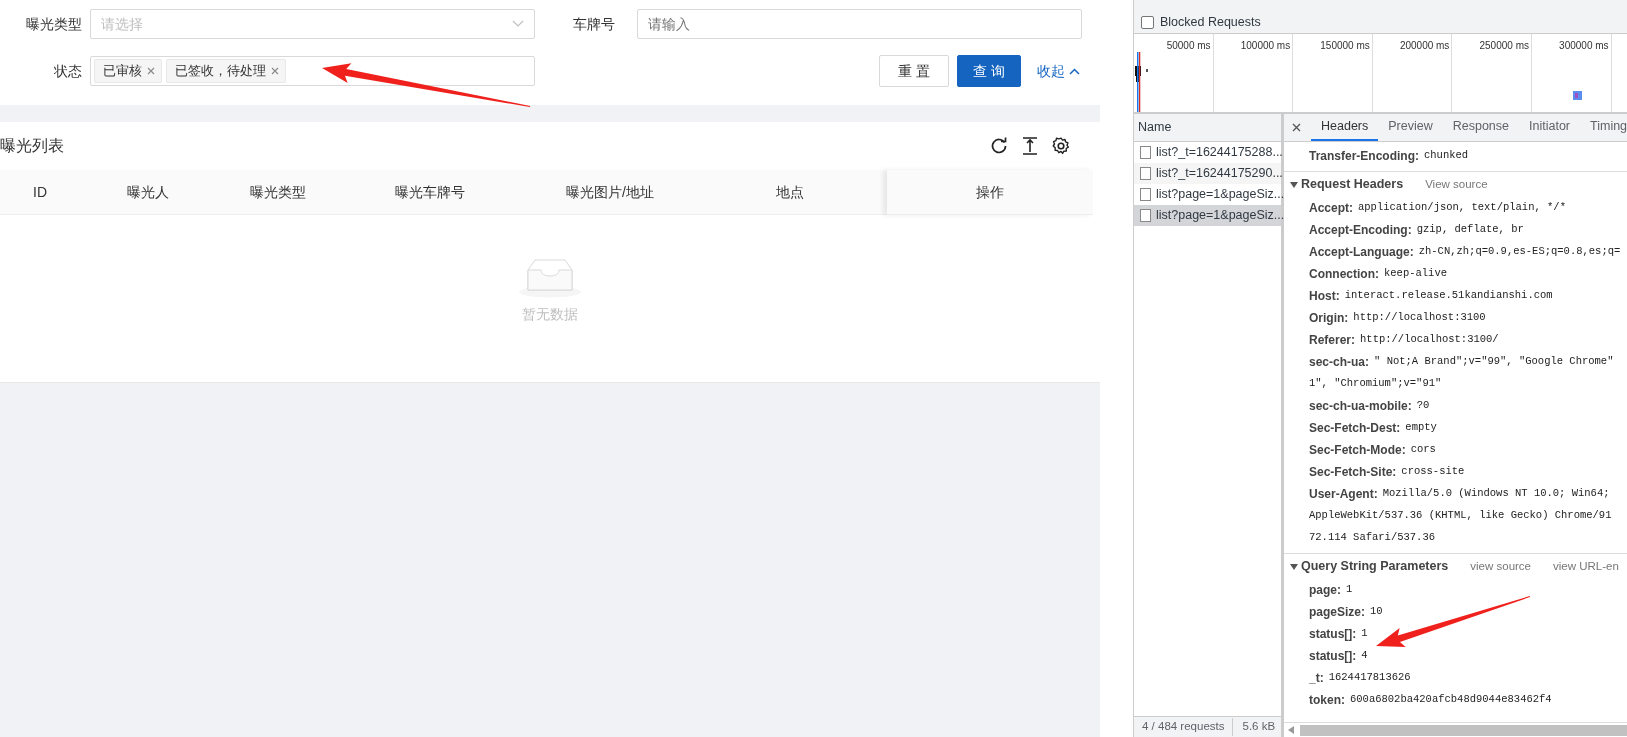 The height and width of the screenshot is (737, 1627). Describe the element at coordinates (1325, 590) in the screenshot. I see `header-name: page:` at that location.